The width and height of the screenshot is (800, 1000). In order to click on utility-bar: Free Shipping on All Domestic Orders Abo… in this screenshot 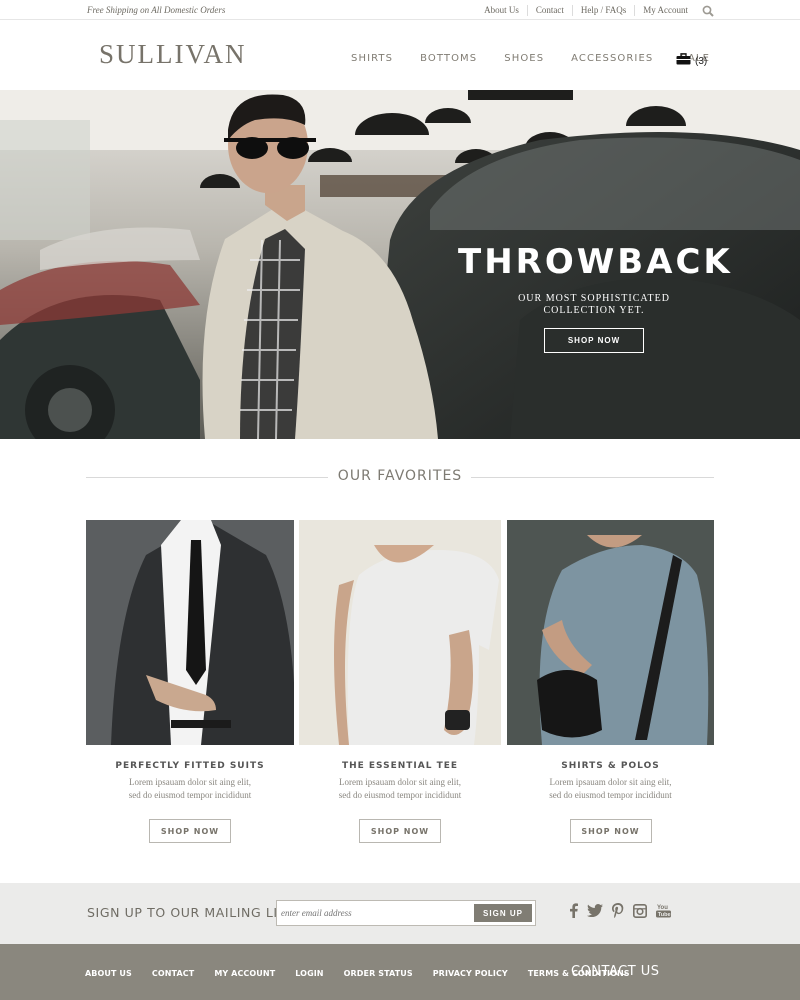, I will do `click(400, 10)`.